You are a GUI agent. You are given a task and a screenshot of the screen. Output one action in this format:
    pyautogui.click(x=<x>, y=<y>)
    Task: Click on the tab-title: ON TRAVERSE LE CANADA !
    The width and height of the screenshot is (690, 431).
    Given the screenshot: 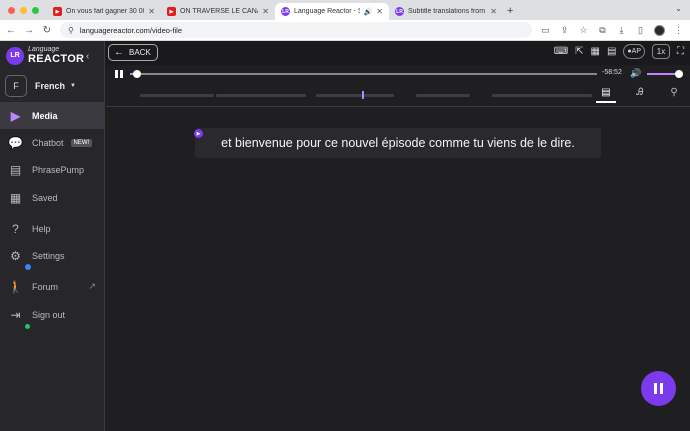 What is the action you would take?
    pyautogui.click(x=219, y=11)
    